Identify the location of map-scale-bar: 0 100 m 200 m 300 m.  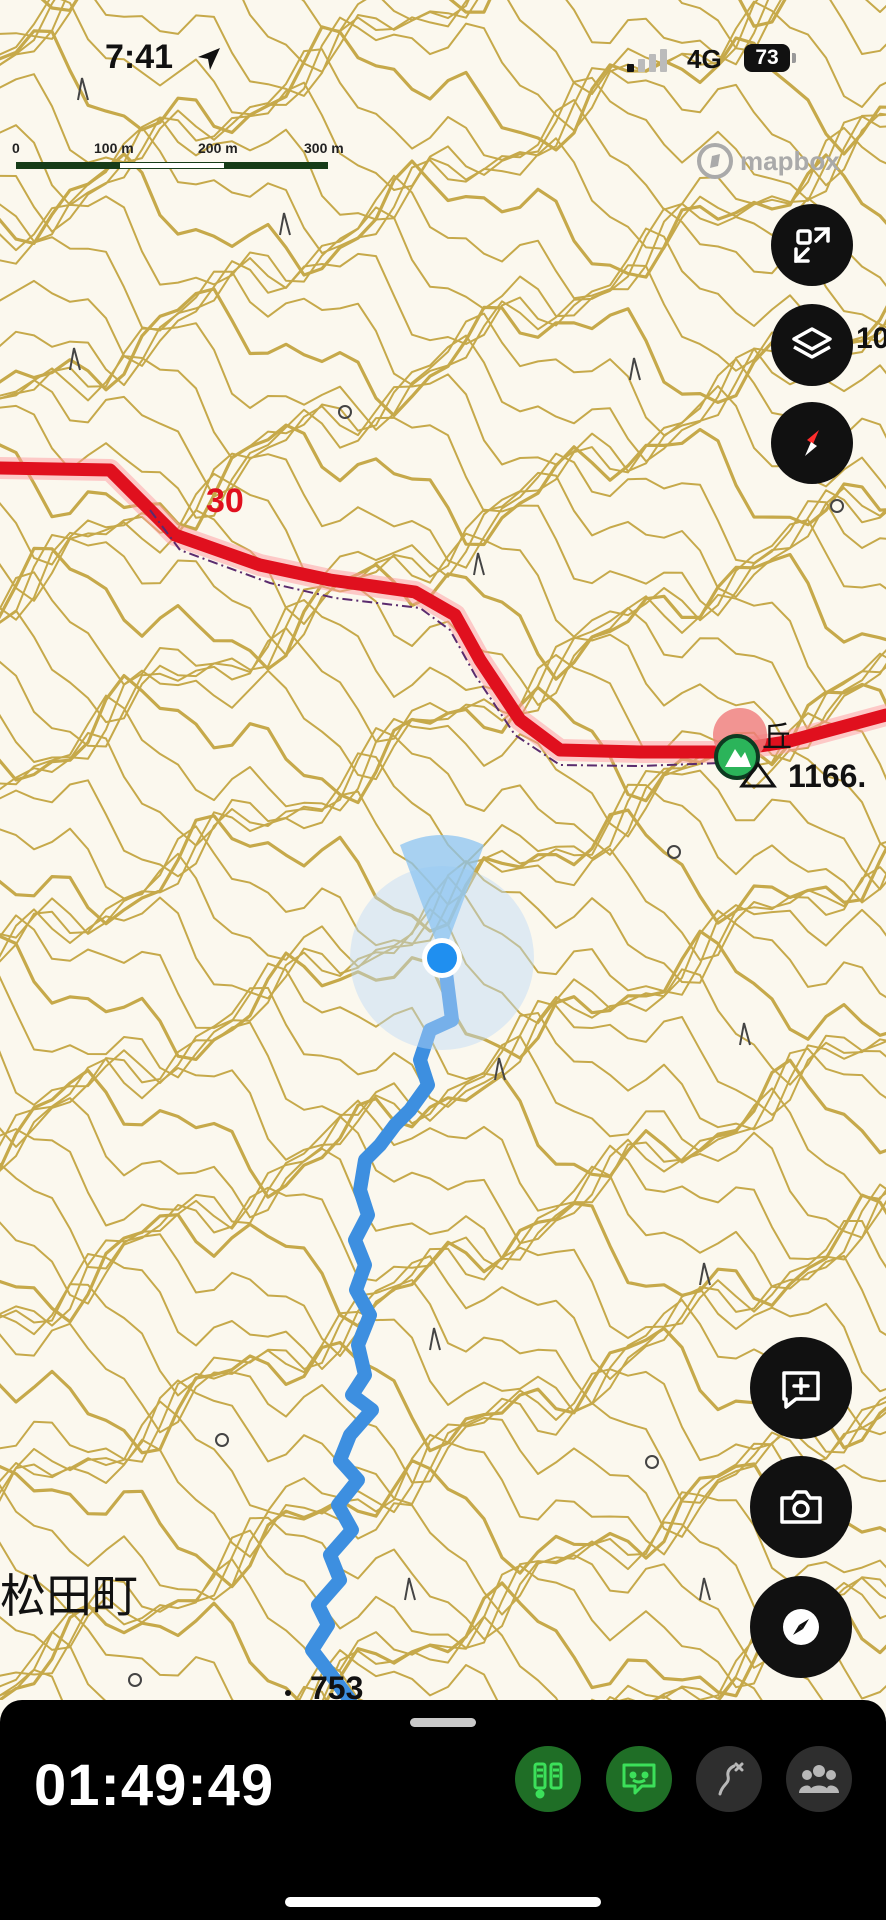
(194, 160).